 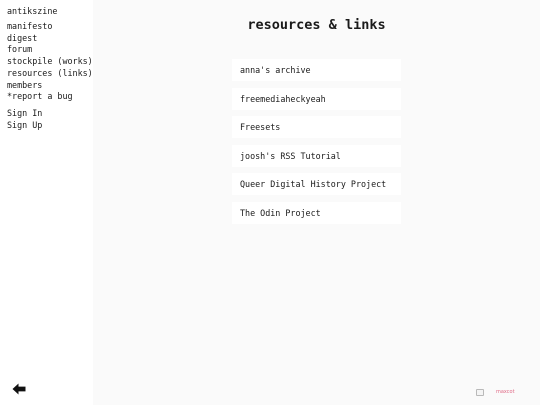 I want to click on nav-item-stockpile: stockpile (works), so click(x=50, y=62).